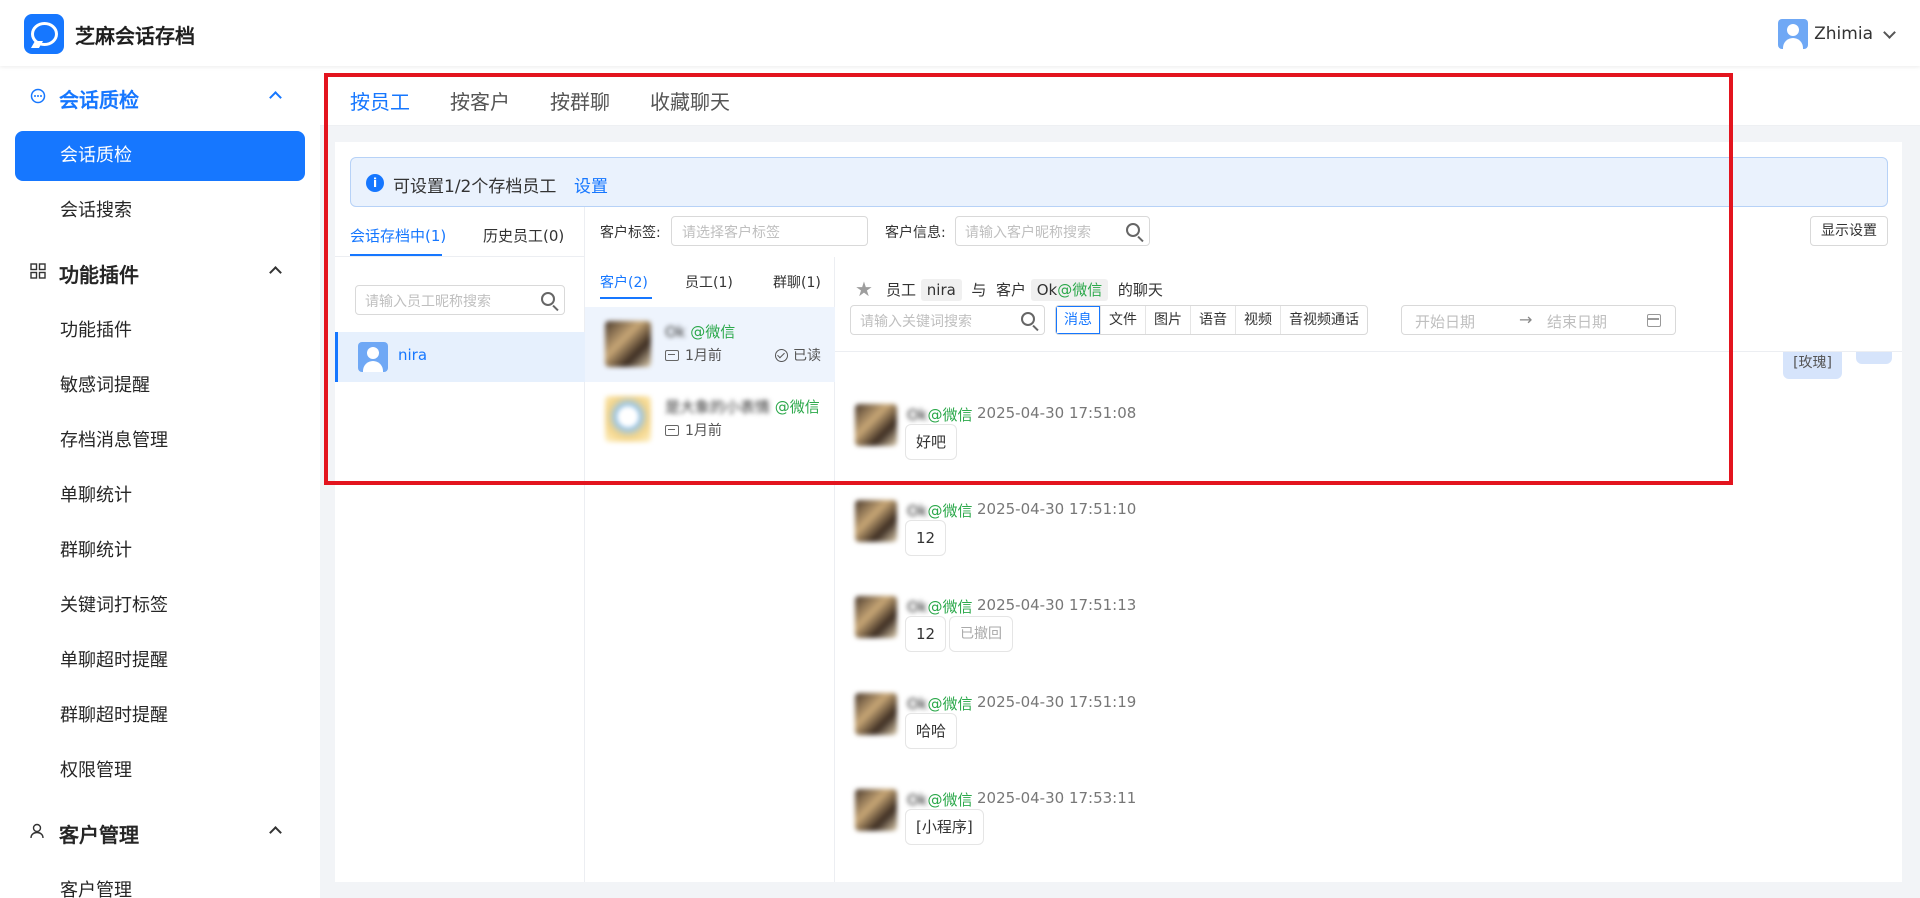 This screenshot has width=1920, height=898. What do you see at coordinates (690, 100) in the screenshot?
I see `tab-favorites: 收藏聊天` at bounding box center [690, 100].